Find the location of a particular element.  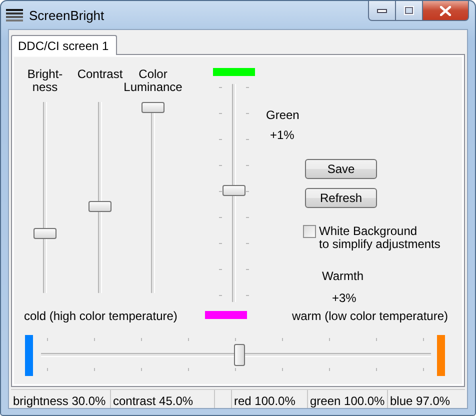

status-text: contrast 45.0% is located at coordinates (163, 399).